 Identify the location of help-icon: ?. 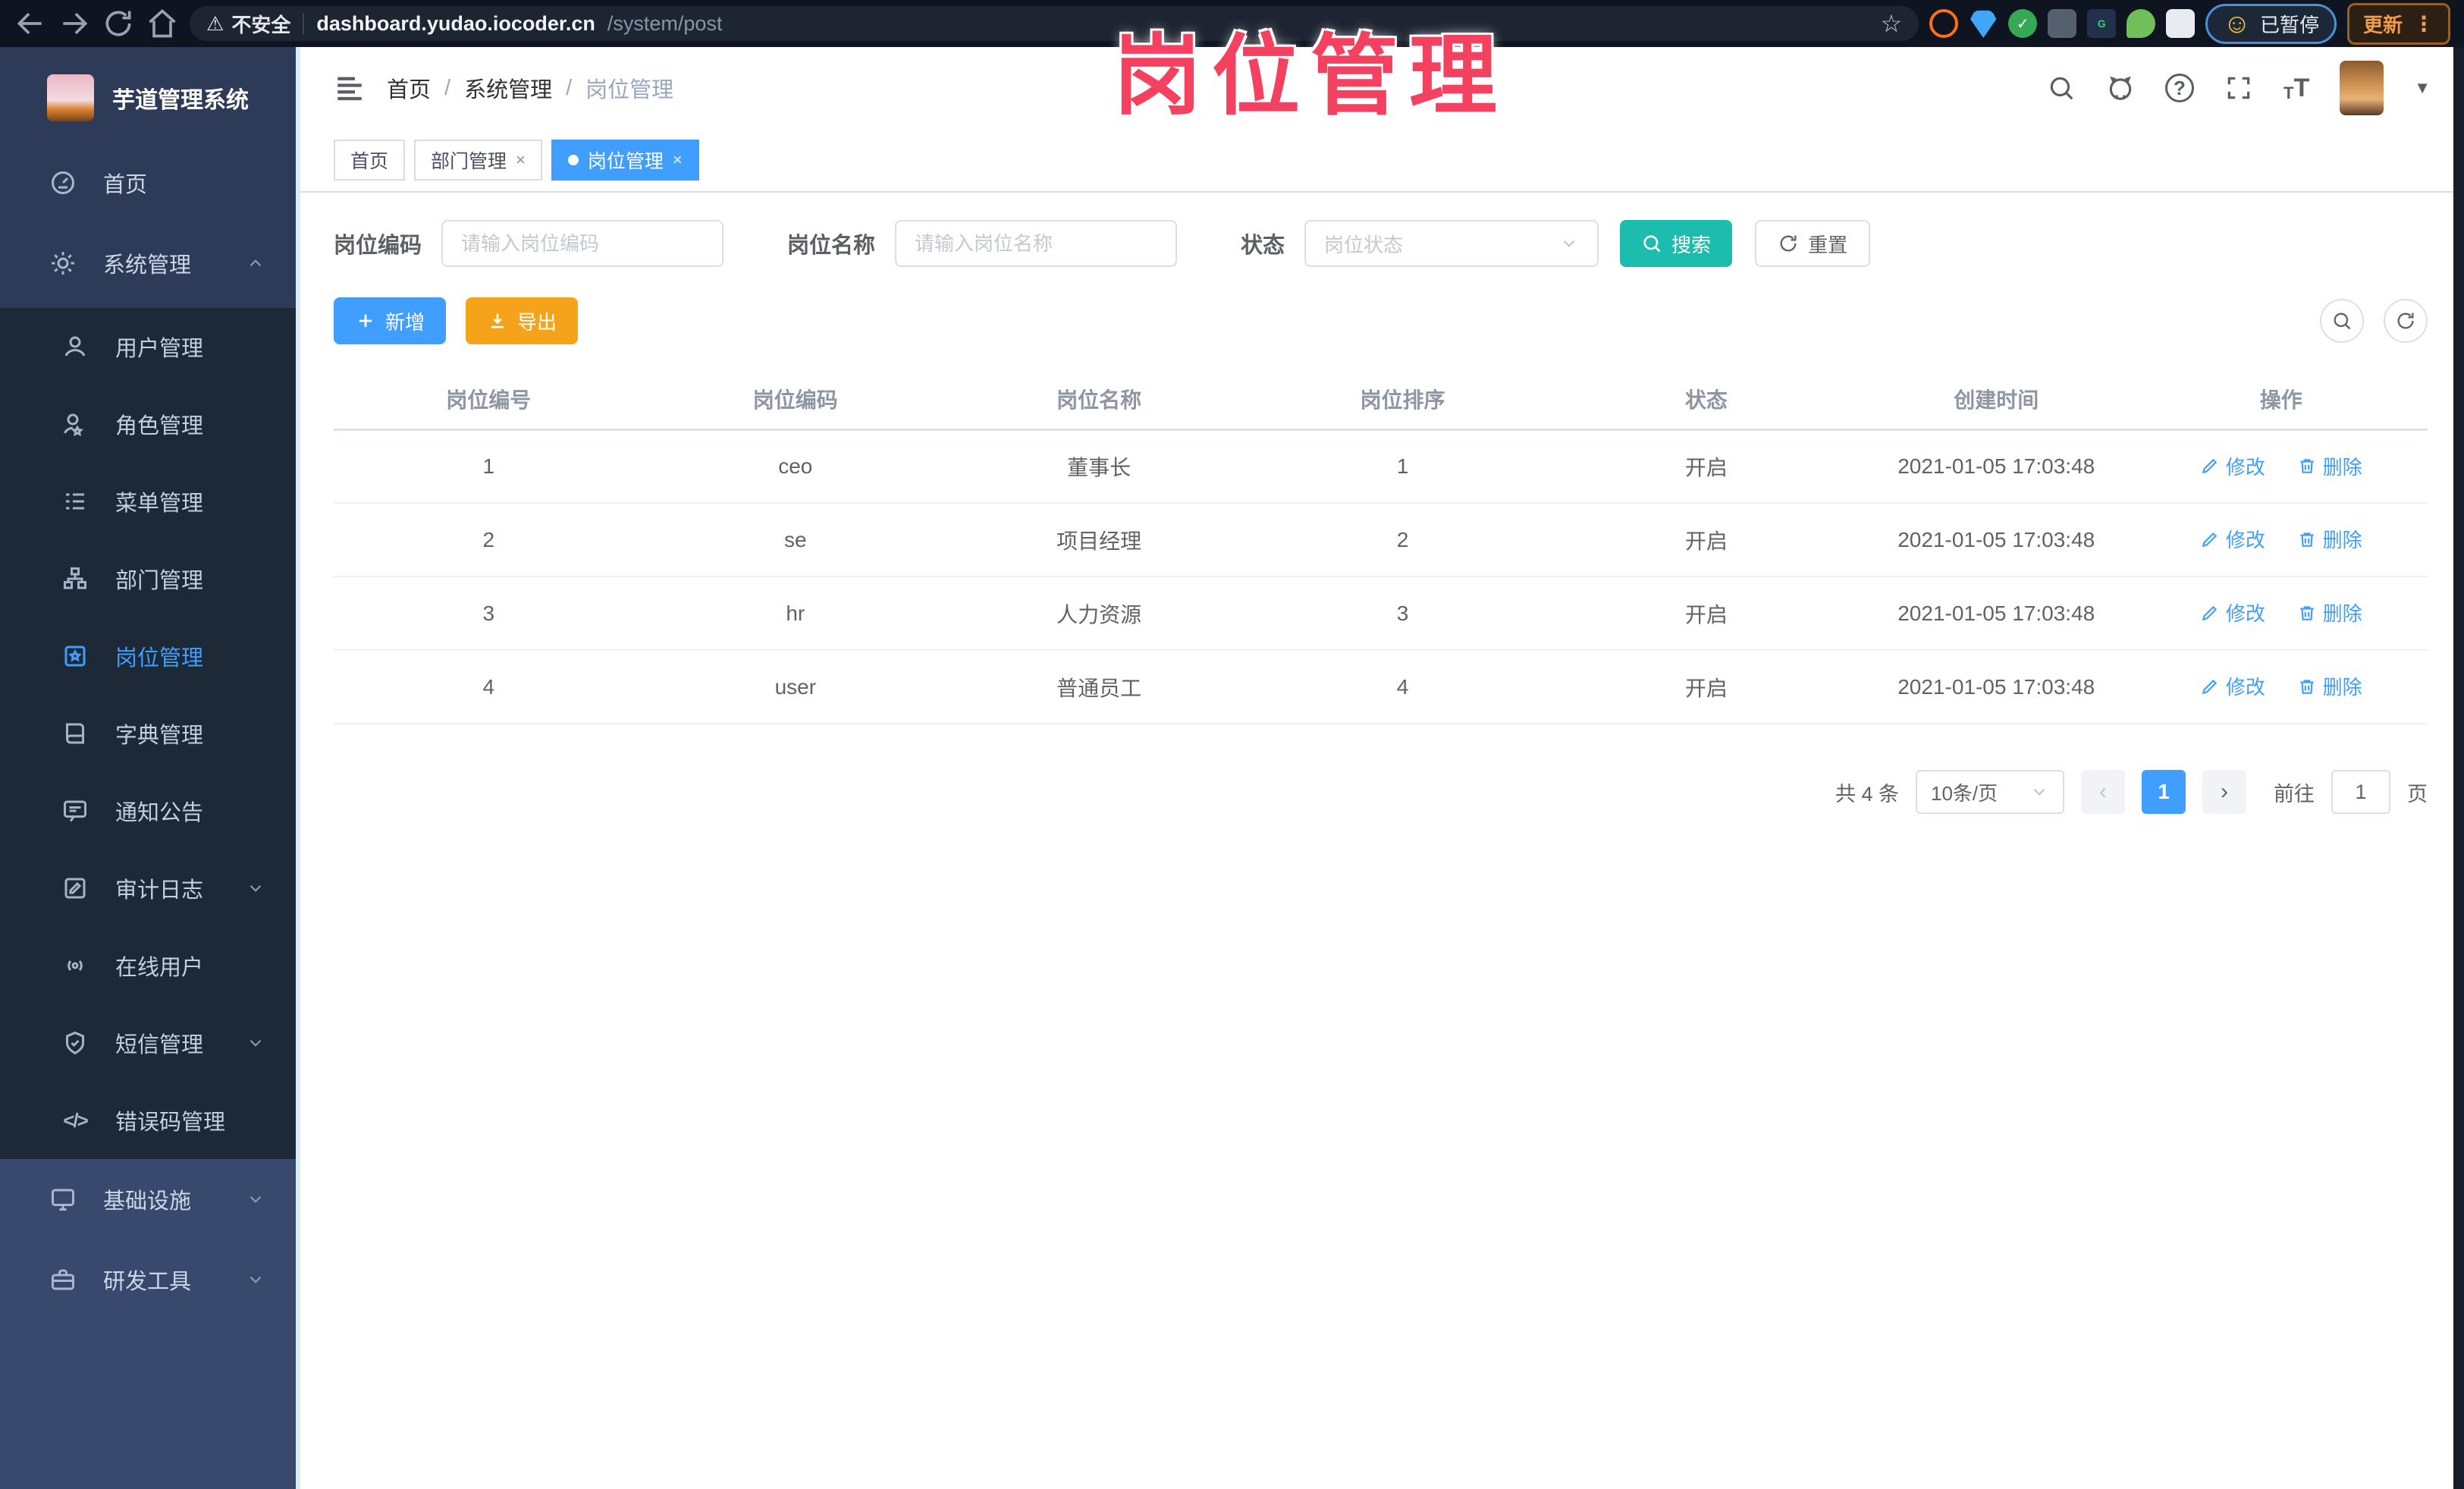
(2179, 88).